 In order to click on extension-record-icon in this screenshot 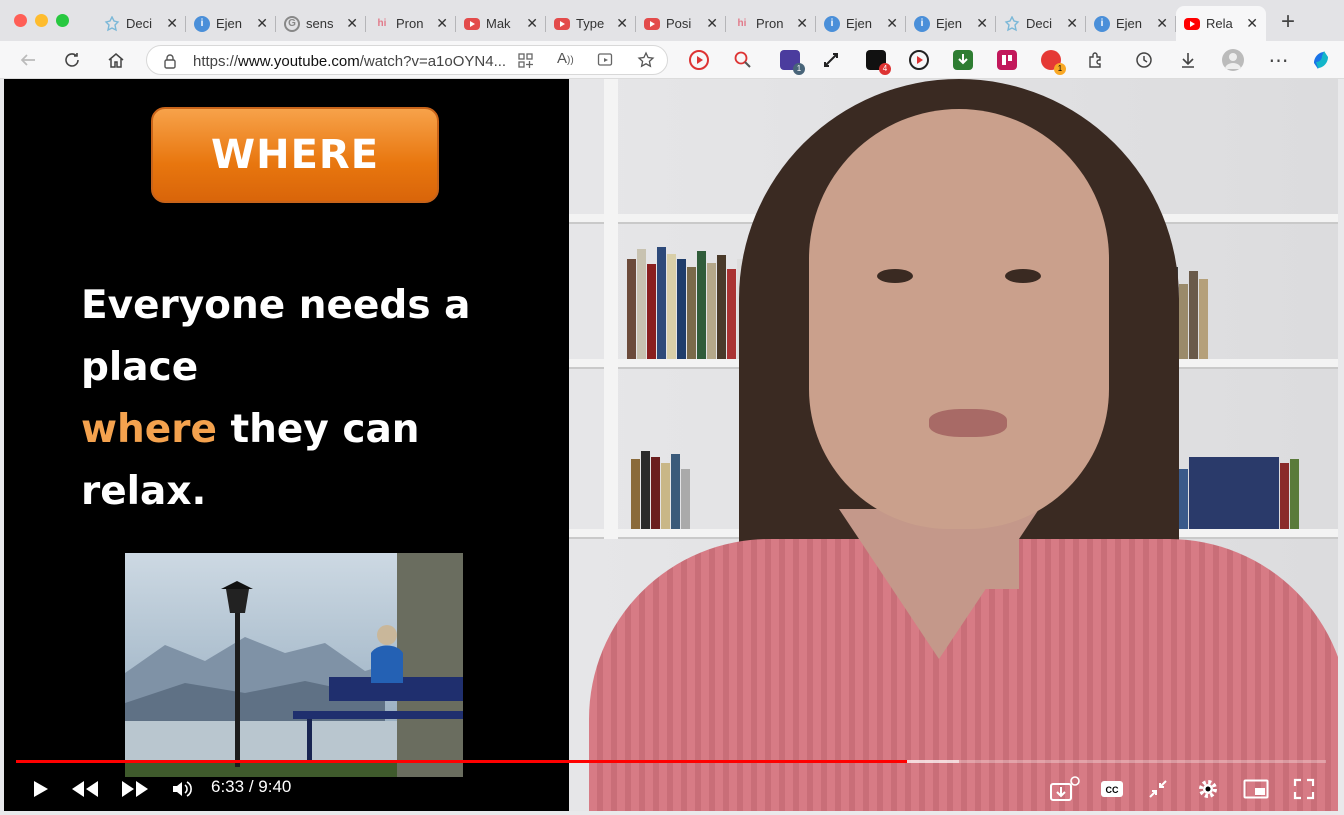, I will do `click(919, 60)`.